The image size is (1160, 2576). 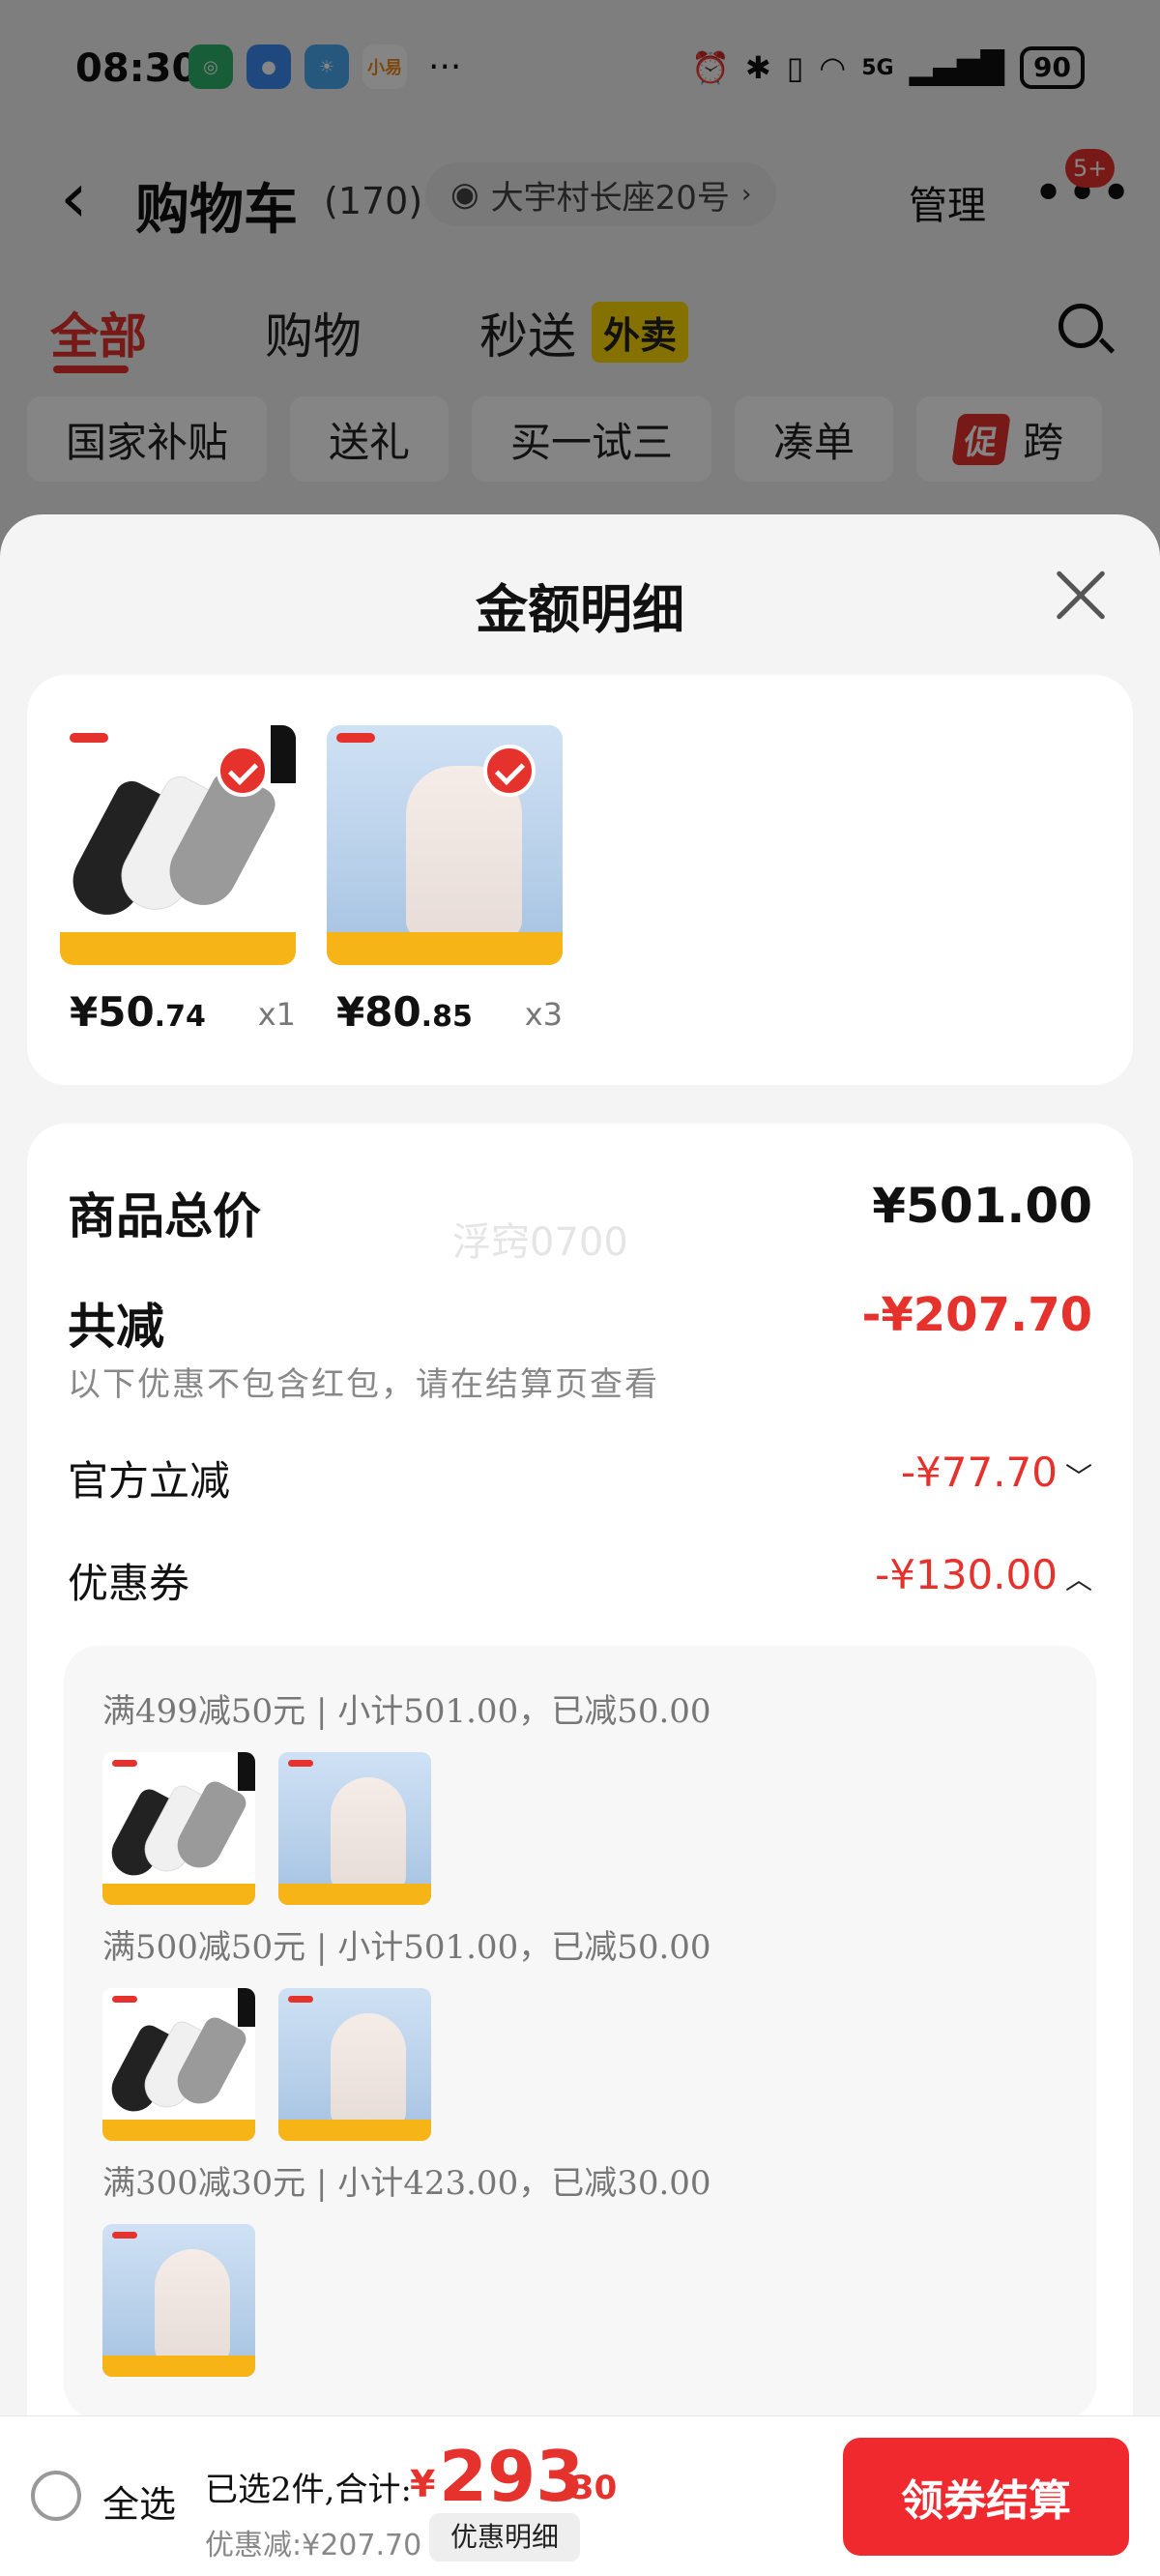 What do you see at coordinates (967, 1574) in the screenshot?
I see `coupon-value: -¥130.00` at bounding box center [967, 1574].